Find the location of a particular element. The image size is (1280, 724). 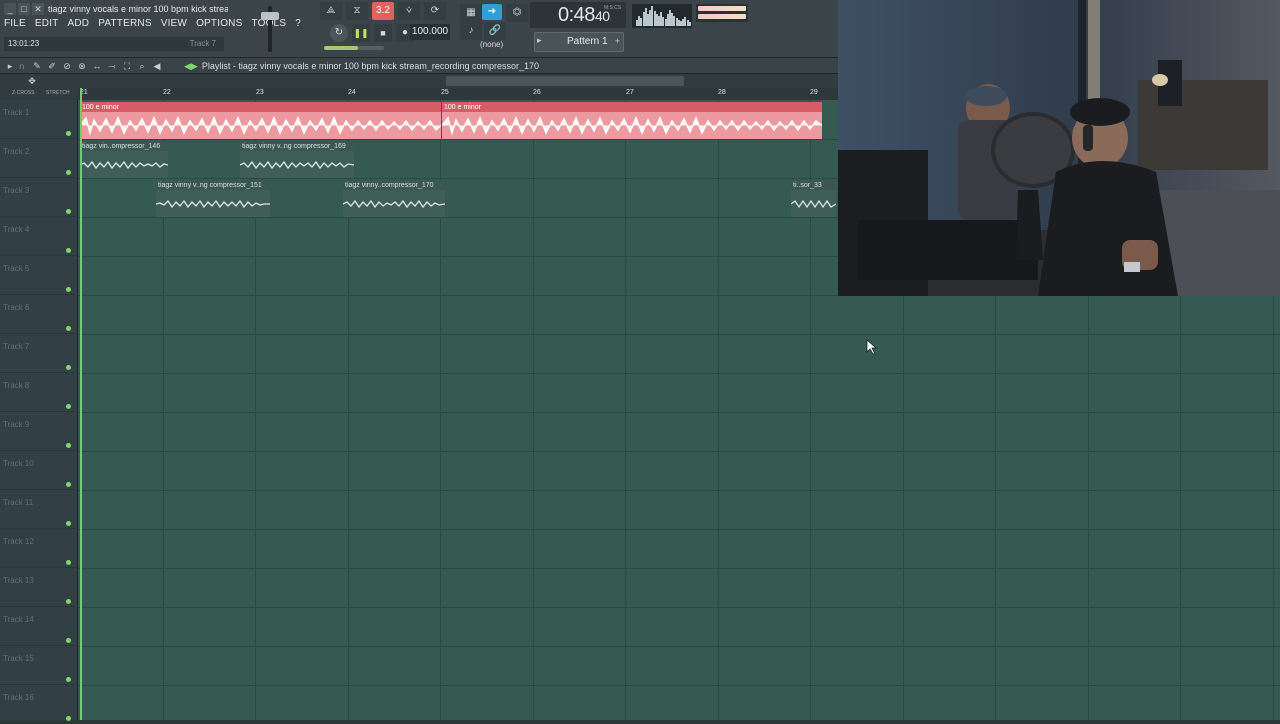

maximize-button: □ is located at coordinates (24, 9).